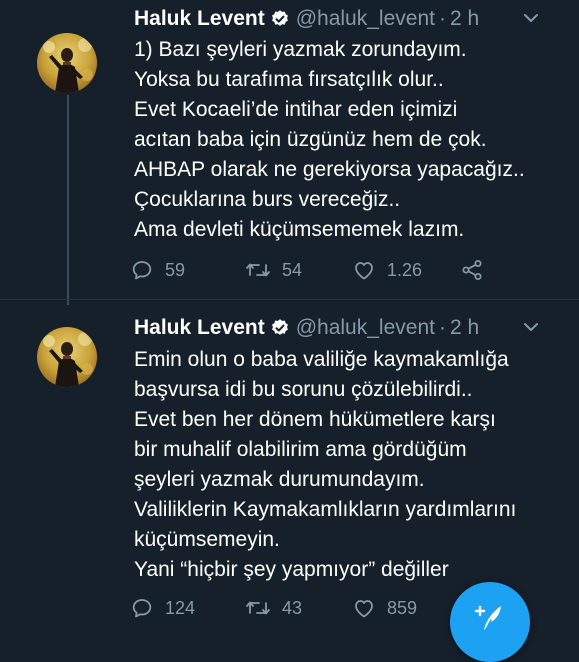 The width and height of the screenshot is (579, 662). What do you see at coordinates (207, 539) in the screenshot?
I see `tweet-text-line: küçümsemeyin.` at bounding box center [207, 539].